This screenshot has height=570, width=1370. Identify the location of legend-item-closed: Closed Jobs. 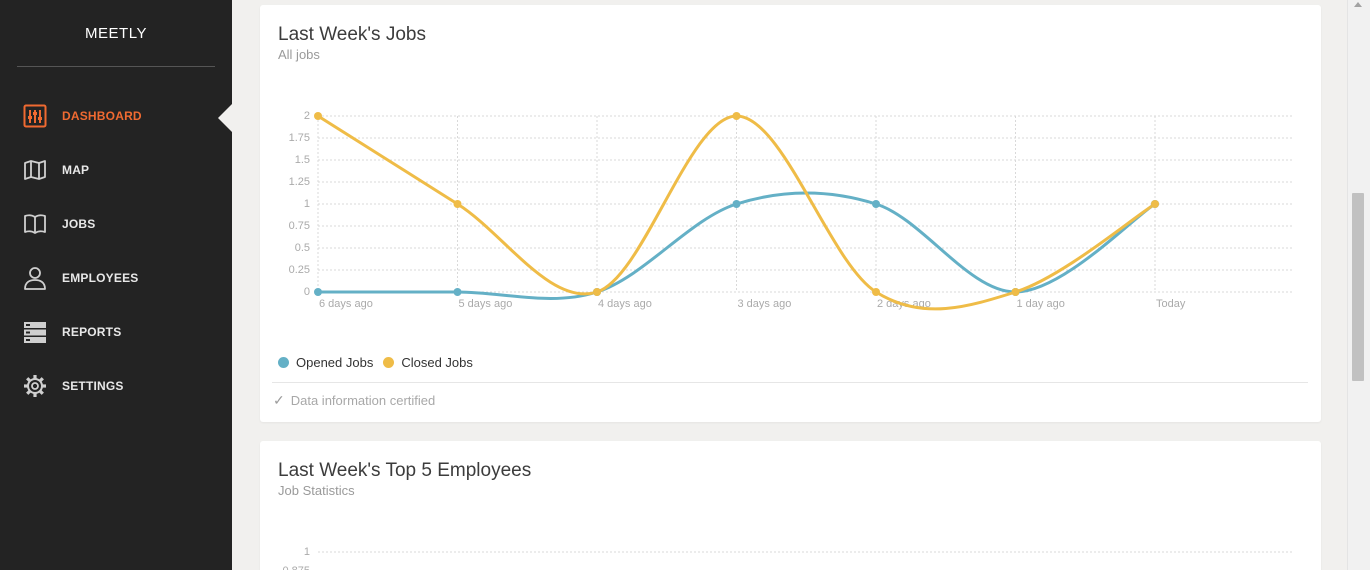
(428, 362).